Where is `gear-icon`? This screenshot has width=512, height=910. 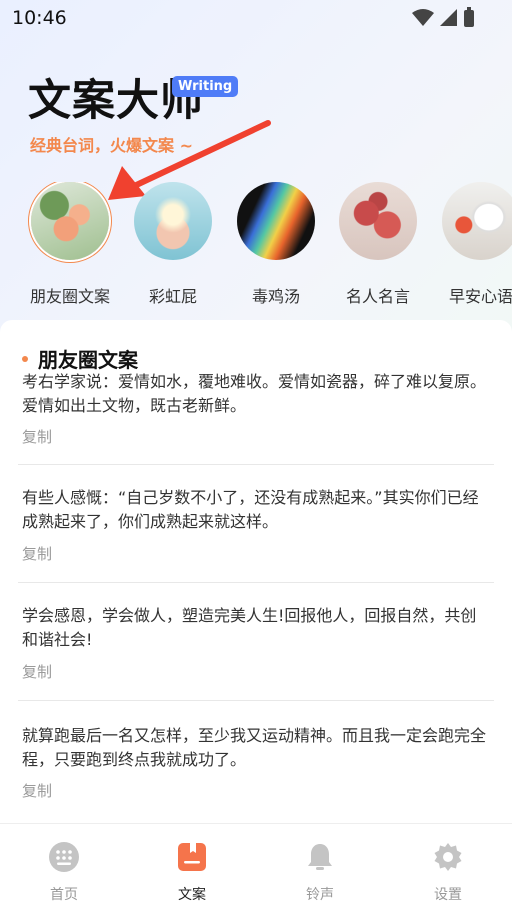
gear-icon is located at coordinates (448, 857).